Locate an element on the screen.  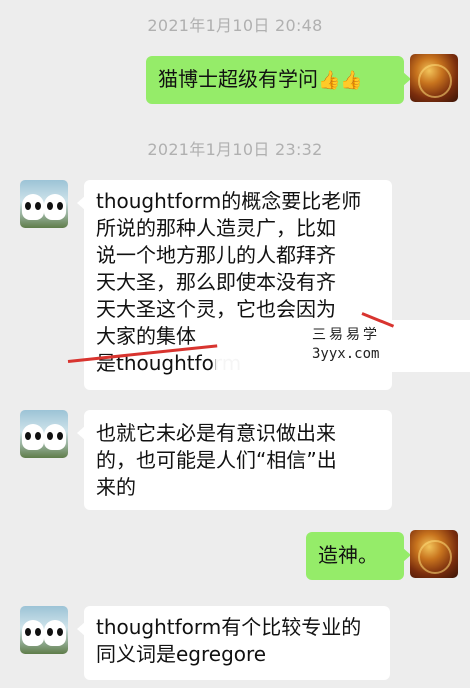
thumbs-up-icon: 👍👍 is located at coordinates (340, 80).